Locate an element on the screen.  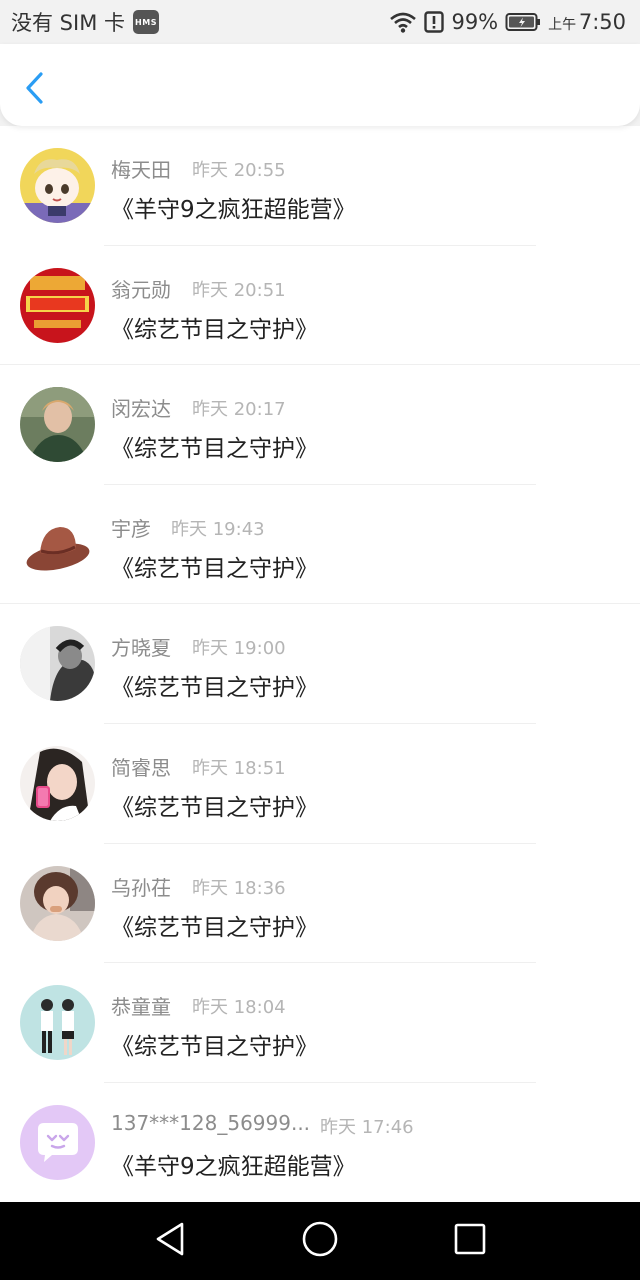
row-time: 昨天 17:46 is located at coordinates (367, 1127).